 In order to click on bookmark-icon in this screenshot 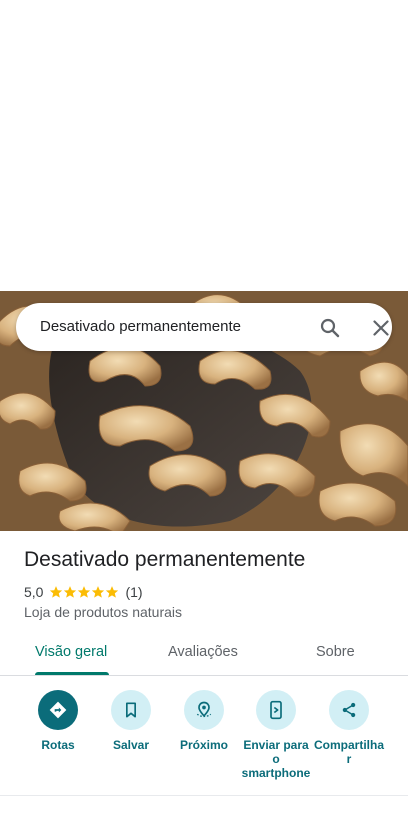, I will do `click(131, 710)`.